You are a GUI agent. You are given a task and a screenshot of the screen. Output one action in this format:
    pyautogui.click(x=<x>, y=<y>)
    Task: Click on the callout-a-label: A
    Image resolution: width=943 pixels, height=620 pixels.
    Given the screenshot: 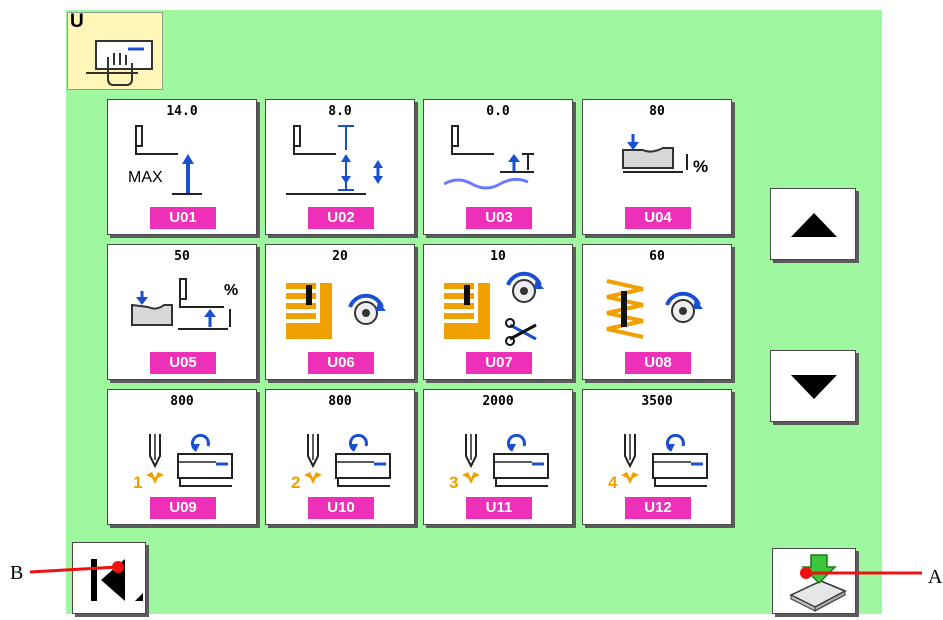 What is the action you would take?
    pyautogui.click(x=935, y=577)
    